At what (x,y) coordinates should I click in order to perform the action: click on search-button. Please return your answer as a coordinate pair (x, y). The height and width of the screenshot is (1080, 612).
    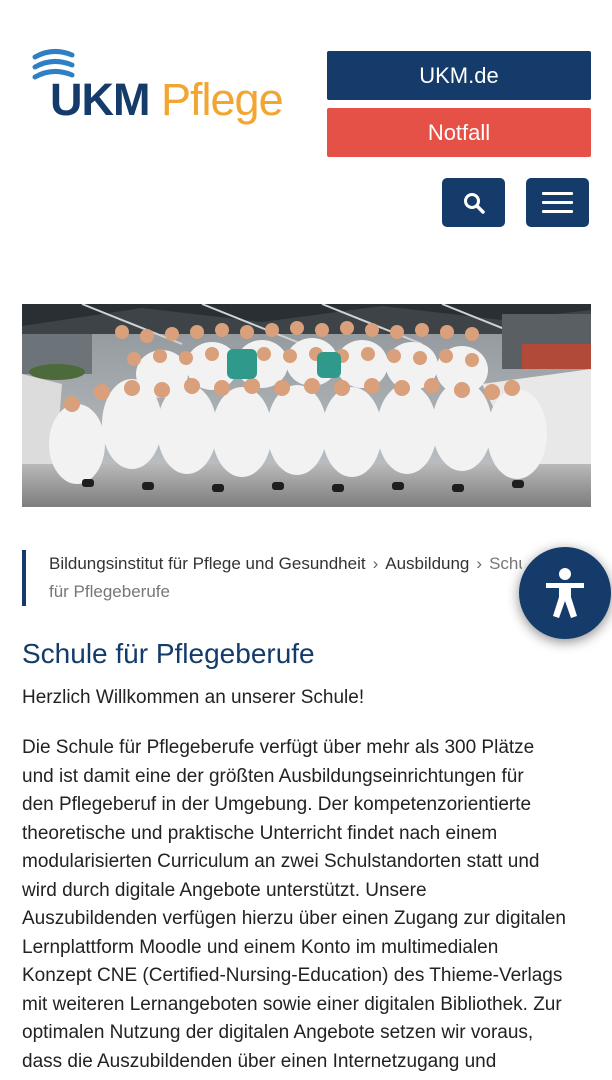
    Looking at the image, I should click on (473, 202).